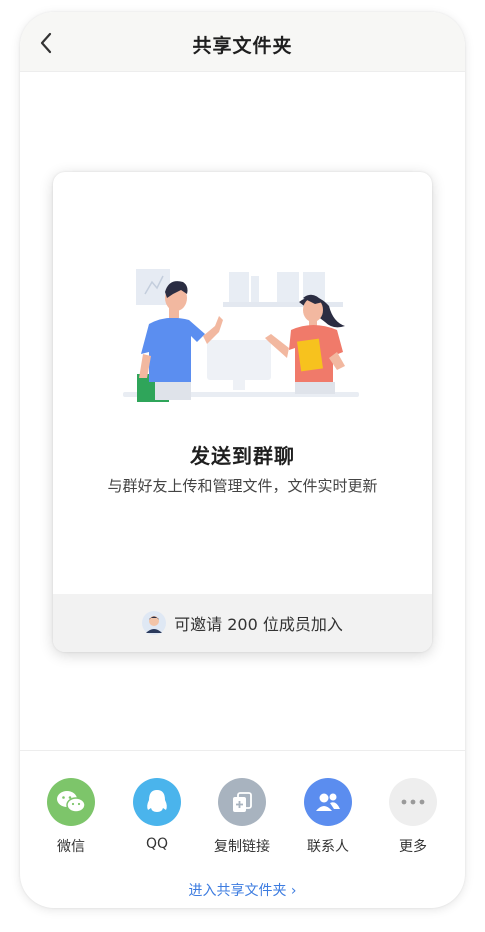 This screenshot has width=485, height=932. Describe the element at coordinates (71, 802) in the screenshot. I see `wechat-icon` at that location.